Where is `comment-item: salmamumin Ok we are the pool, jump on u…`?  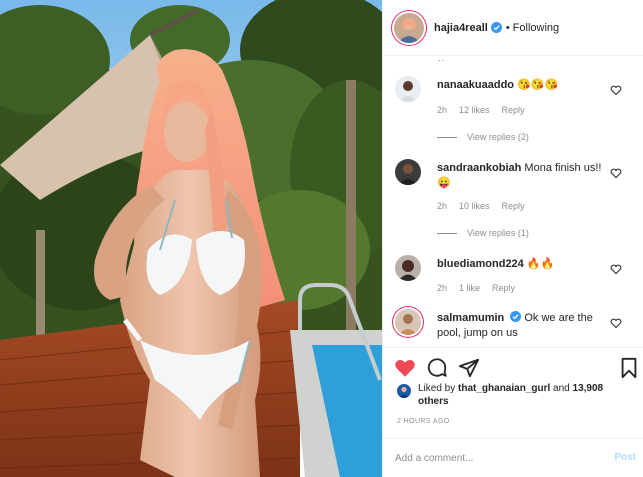
comment-item: salmamumin Ok we are the pool, jump on u… is located at coordinates (517, 328).